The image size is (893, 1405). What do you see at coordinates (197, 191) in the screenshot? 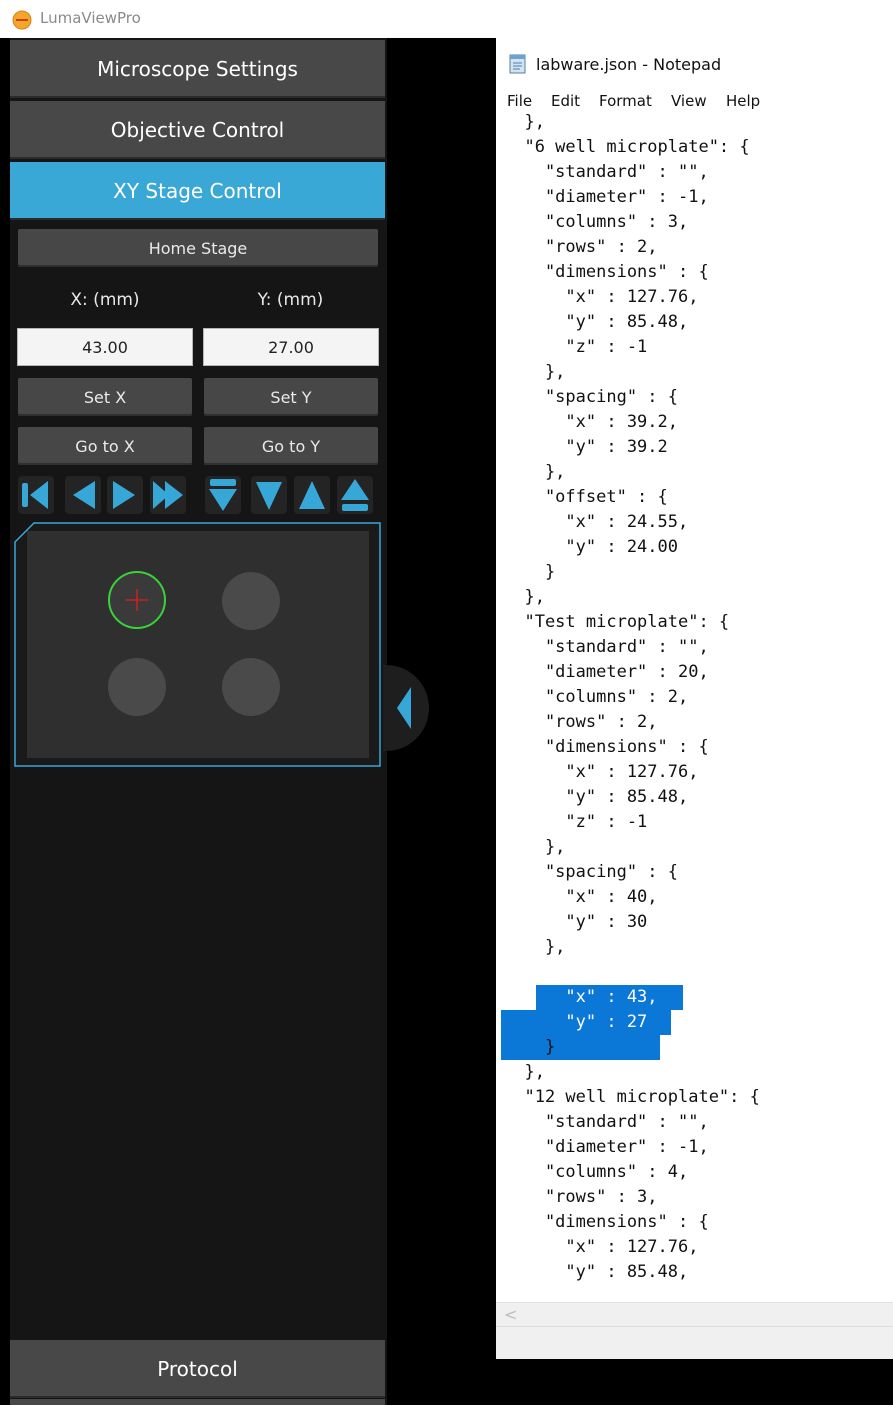
I see `xy-stage-control-tab: XY Stage Control` at bounding box center [197, 191].